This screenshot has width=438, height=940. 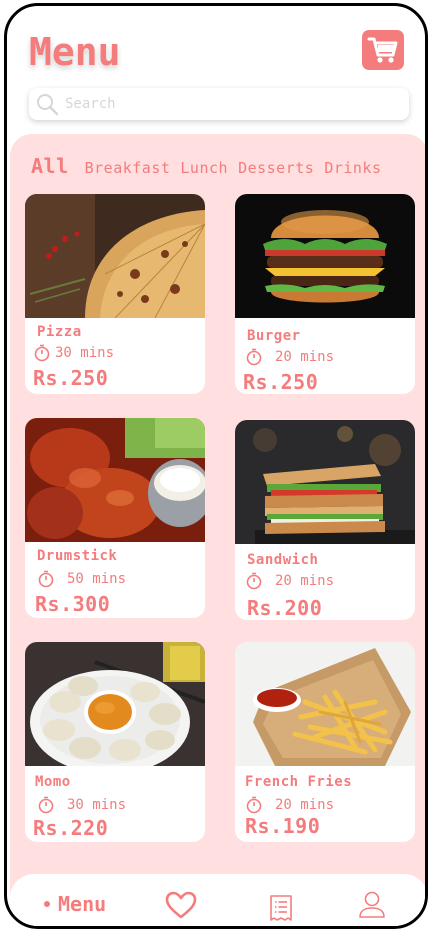 I want to click on food-price: Rs.300, so click(x=73, y=604).